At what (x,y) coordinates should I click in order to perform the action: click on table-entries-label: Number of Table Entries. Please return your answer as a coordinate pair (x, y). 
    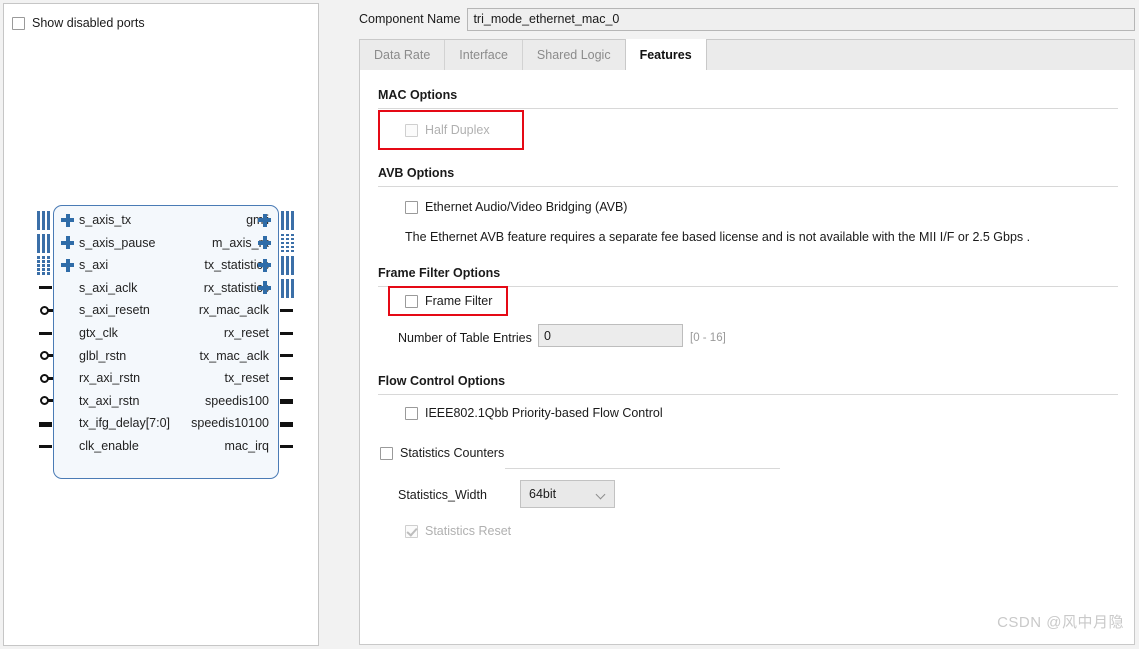
    Looking at the image, I should click on (465, 338).